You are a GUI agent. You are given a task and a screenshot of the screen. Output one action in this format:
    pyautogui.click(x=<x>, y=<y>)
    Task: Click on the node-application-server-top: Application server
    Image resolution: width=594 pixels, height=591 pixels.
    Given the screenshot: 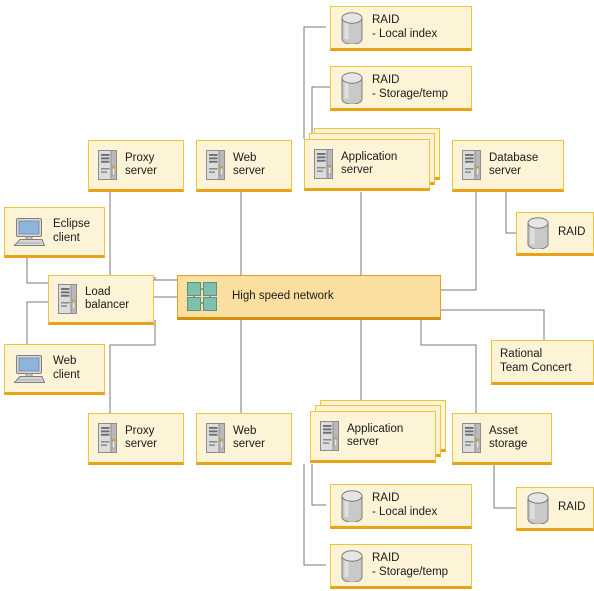 What is the action you would take?
    pyautogui.click(x=367, y=165)
    